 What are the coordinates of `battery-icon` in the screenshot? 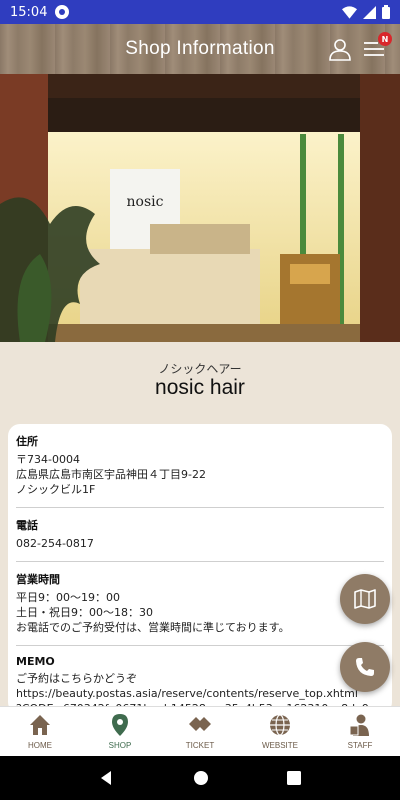 It's located at (386, 12).